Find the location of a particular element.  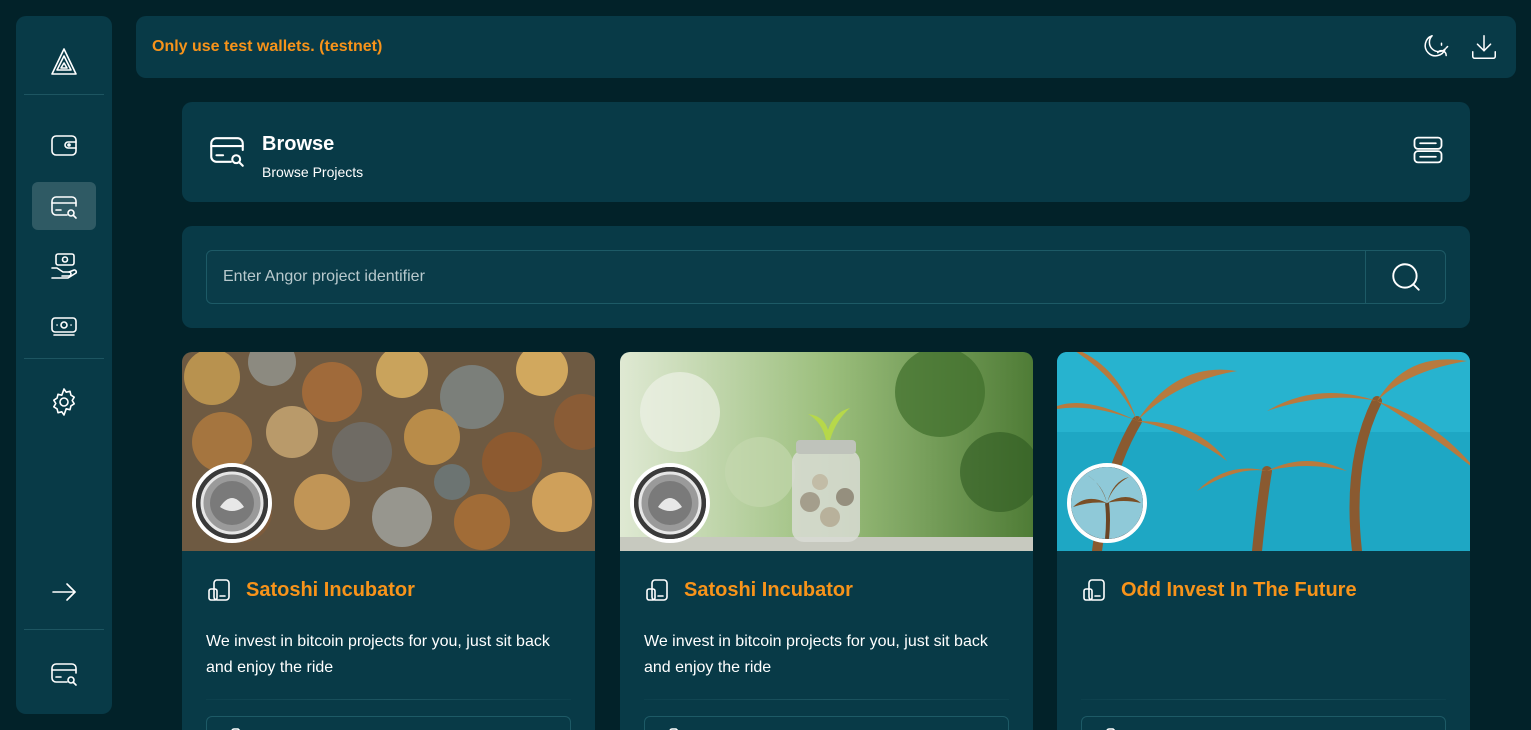

project-title-row: Odd Invest In The Future is located at coordinates (1263, 590).